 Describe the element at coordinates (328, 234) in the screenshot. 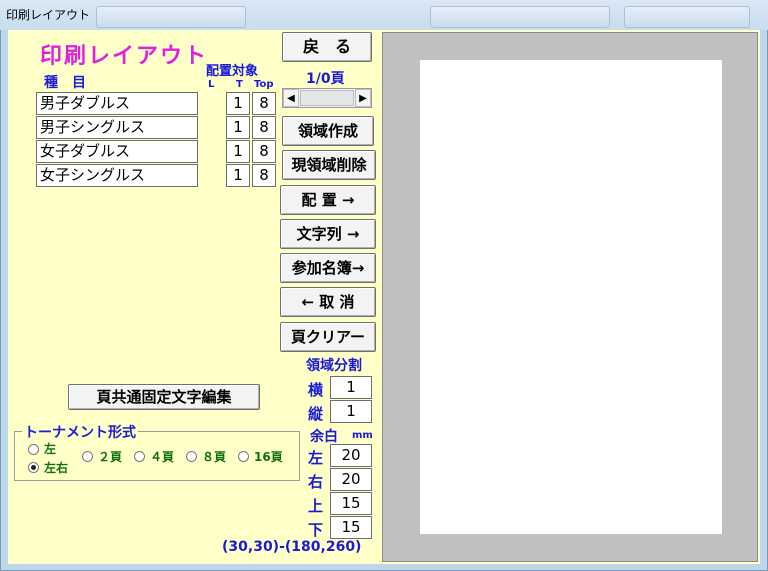

I see `text-string-button: 文字列 →` at that location.